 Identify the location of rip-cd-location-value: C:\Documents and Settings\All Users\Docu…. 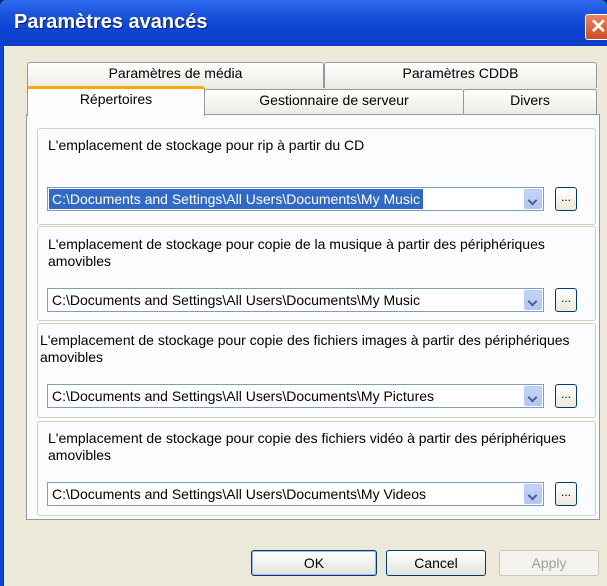
(236, 199).